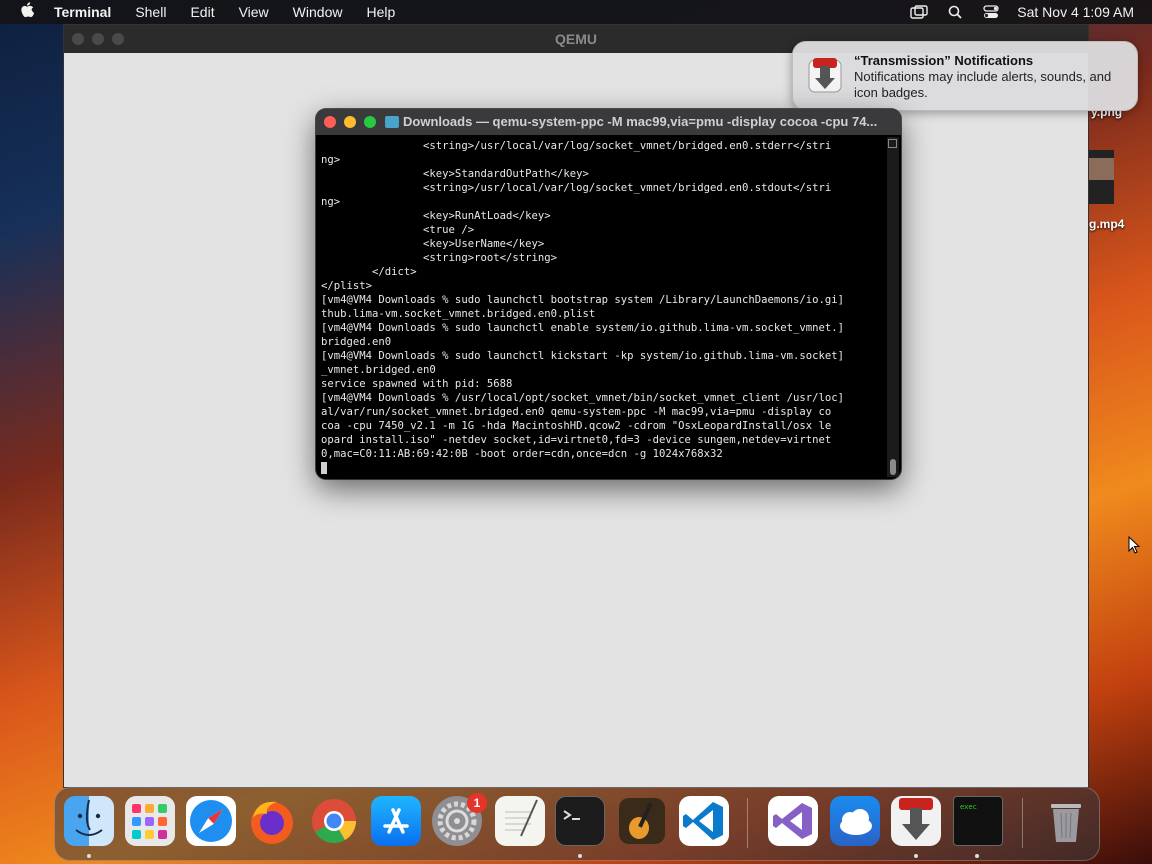 This screenshot has height=864, width=1152. I want to click on terminal-line: _vmnet.bridged.en0, so click(378, 370).